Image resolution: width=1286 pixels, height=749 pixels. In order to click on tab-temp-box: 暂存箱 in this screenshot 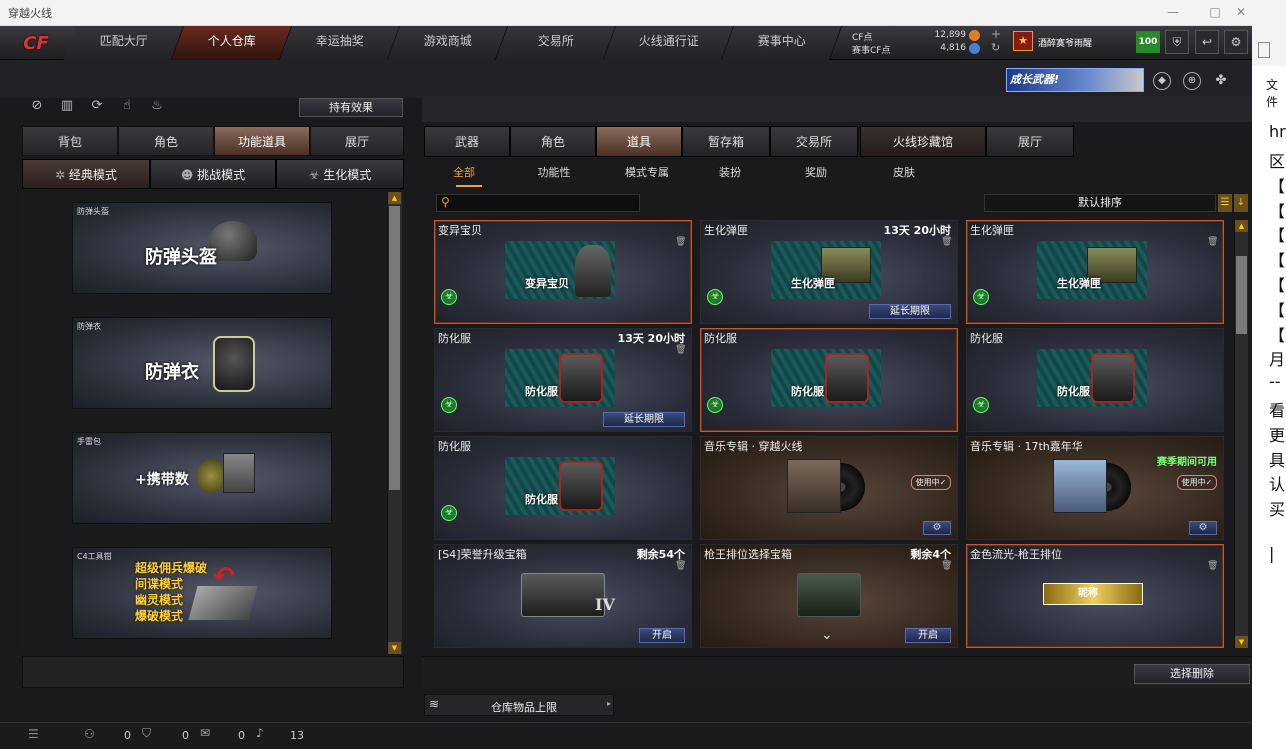, I will do `click(726, 141)`.